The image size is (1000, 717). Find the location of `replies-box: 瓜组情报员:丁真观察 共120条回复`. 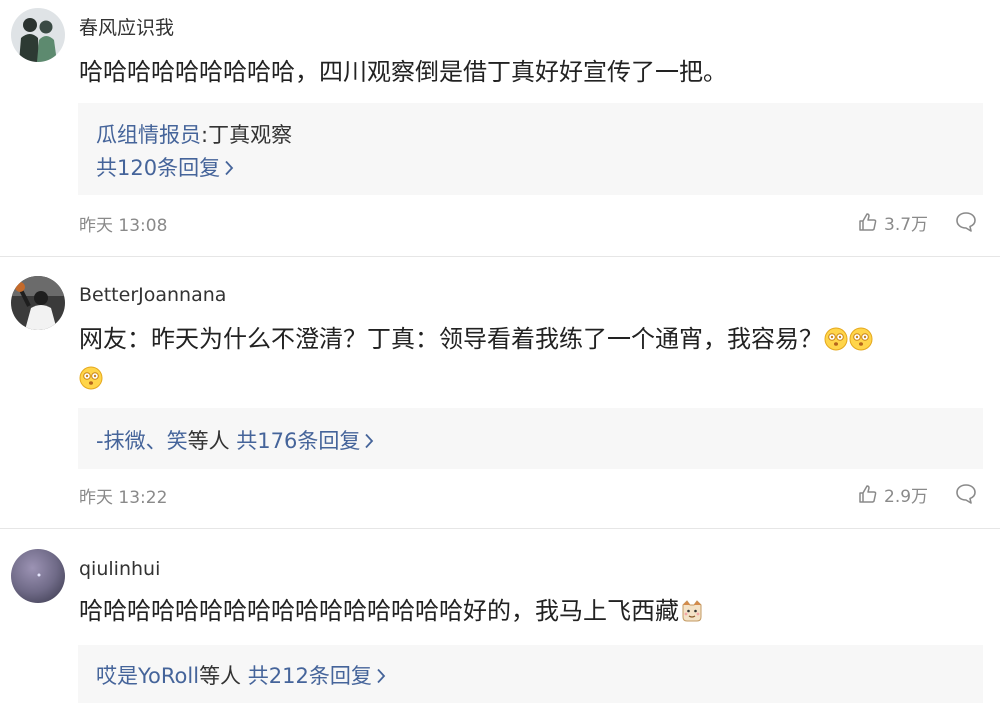

replies-box: 瓜组情报员:丁真观察 共120条回复 is located at coordinates (530, 149).